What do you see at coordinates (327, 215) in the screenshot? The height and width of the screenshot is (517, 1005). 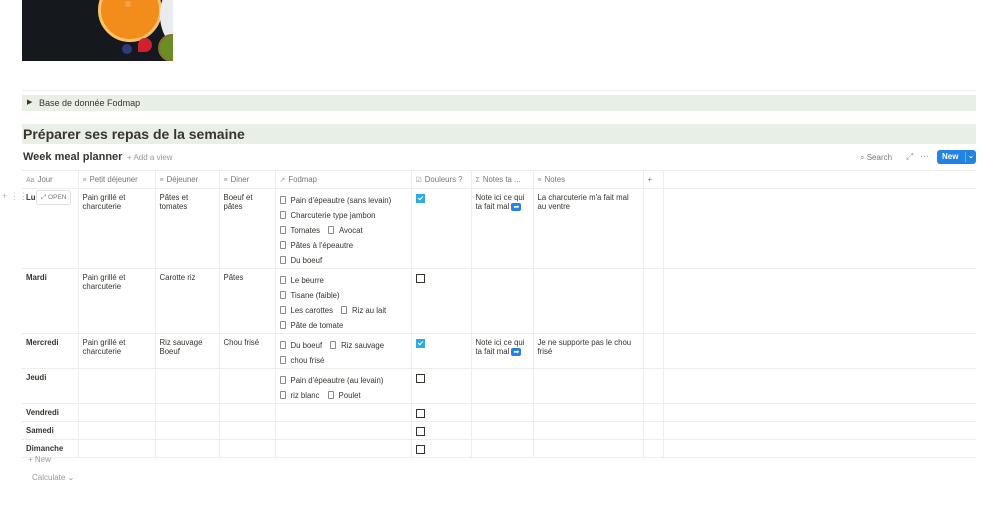 I see `fodmap-page-link: Charcuterie type jambon` at bounding box center [327, 215].